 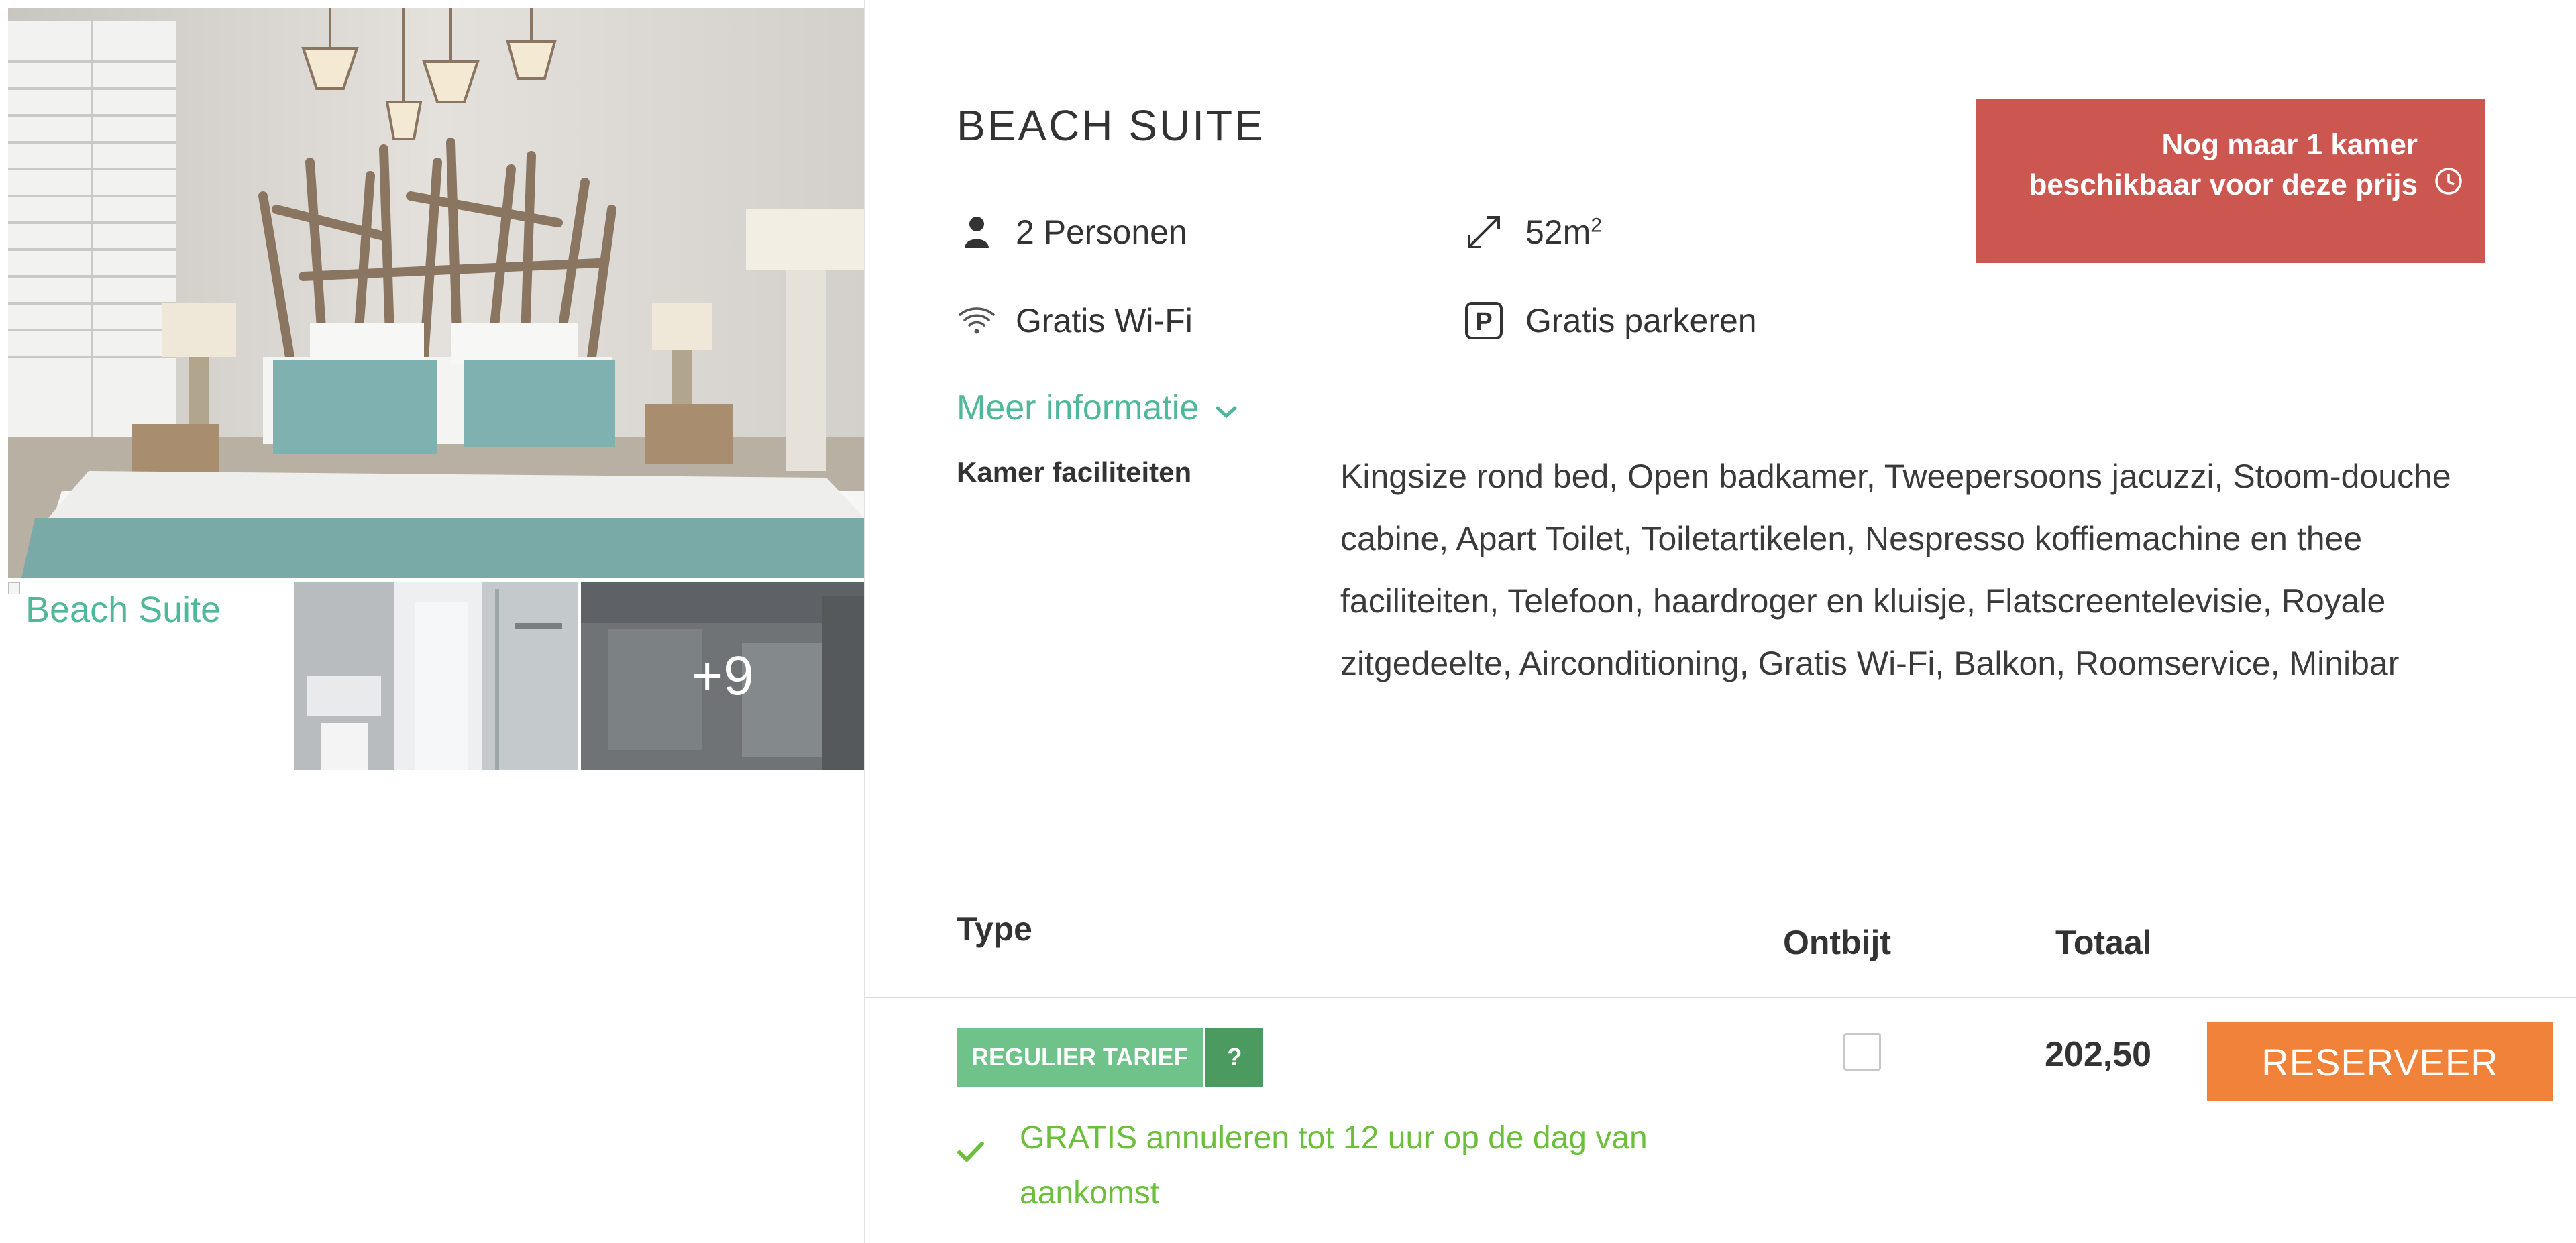 I want to click on room-size-value: 52m, so click(x=1558, y=232).